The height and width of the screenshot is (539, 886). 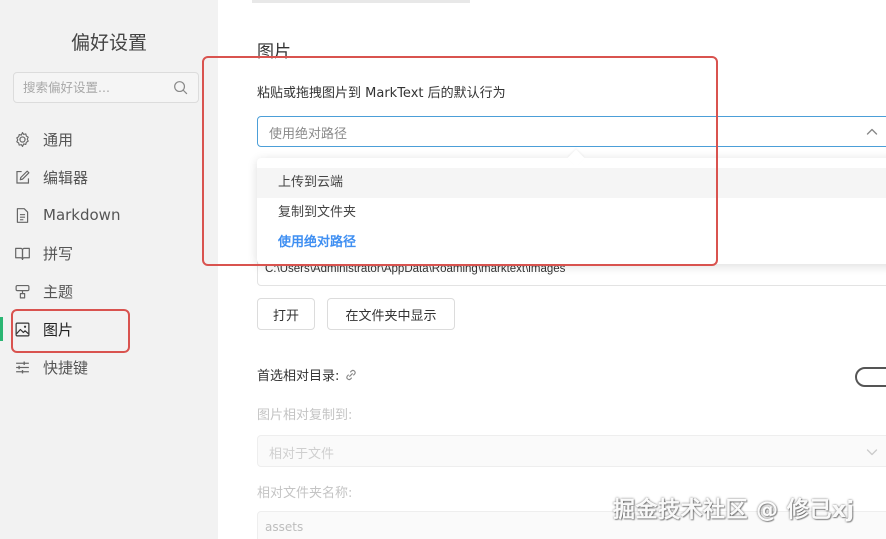 What do you see at coordinates (298, 376) in the screenshot?
I see `prefer-relative-label: 首选相对目录:` at bounding box center [298, 376].